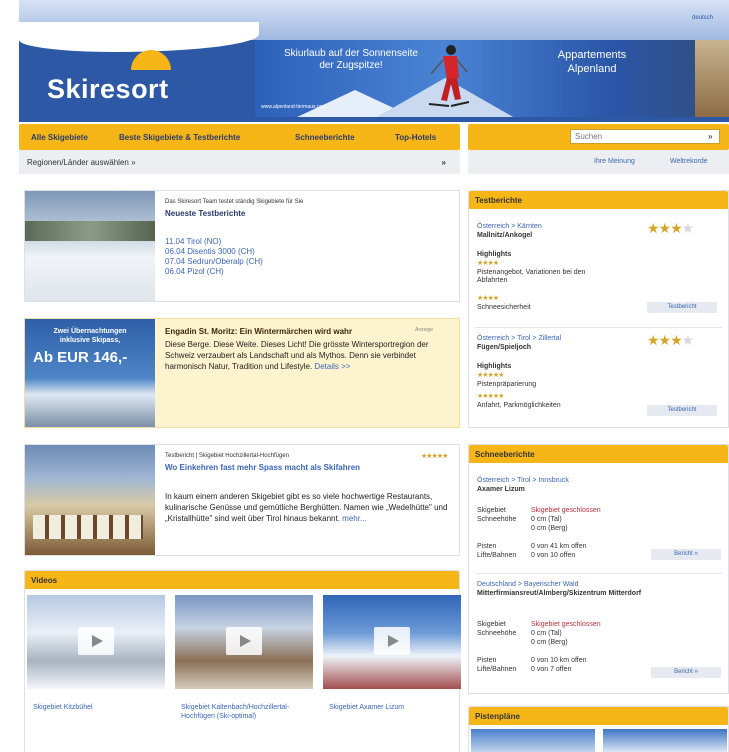  Describe the element at coordinates (527, 585) in the screenshot. I see `snow-path: Deutschland > Bayerischer Wald` at that location.